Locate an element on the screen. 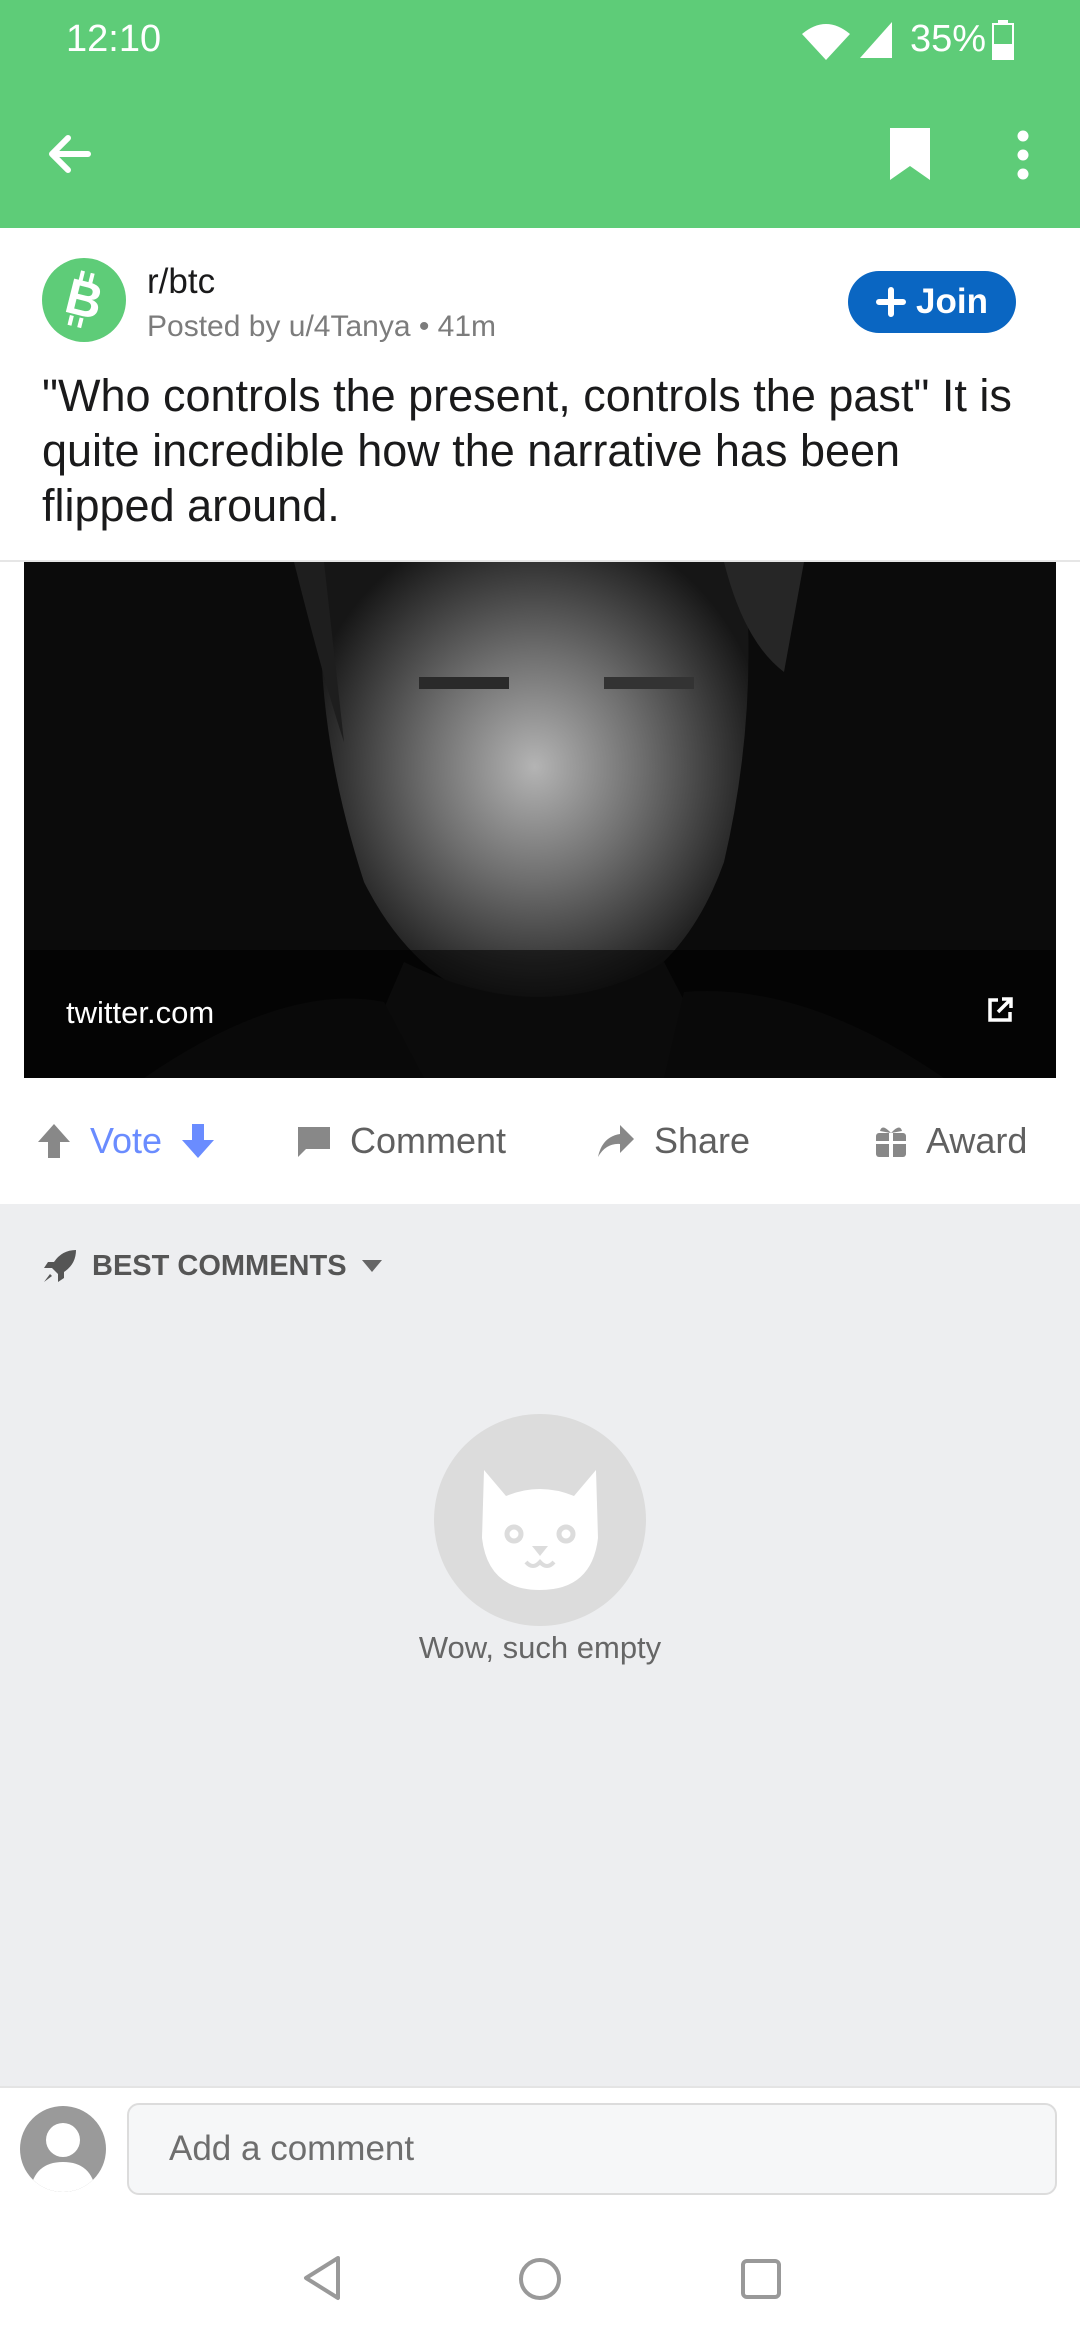 The height and width of the screenshot is (2340, 1080). award-button: Award is located at coordinates (950, 1141).